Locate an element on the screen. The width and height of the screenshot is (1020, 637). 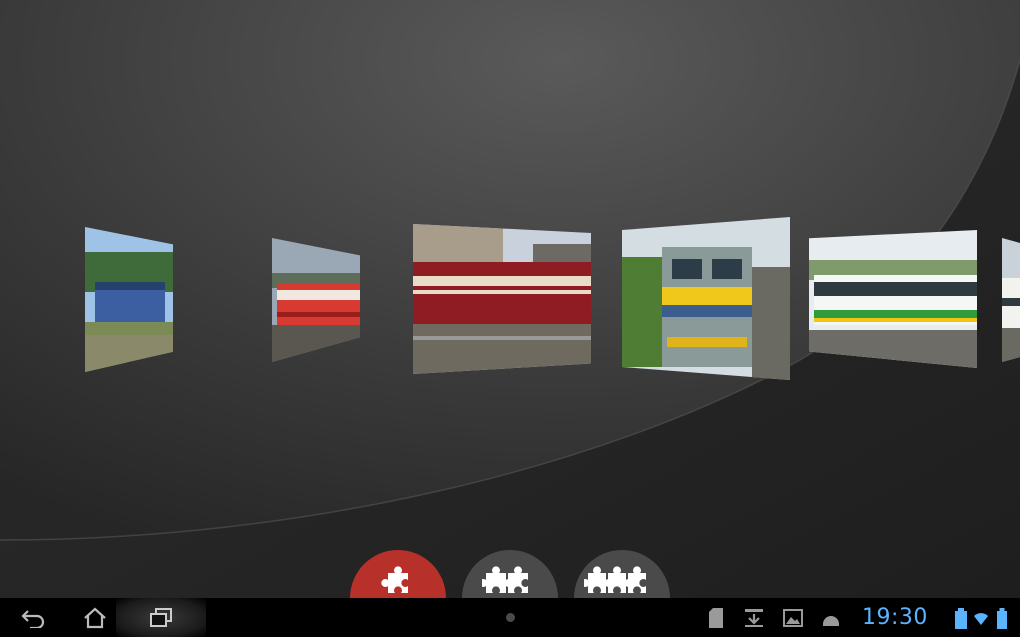
two-puzzle-pieces-icon is located at coordinates (505, 579).